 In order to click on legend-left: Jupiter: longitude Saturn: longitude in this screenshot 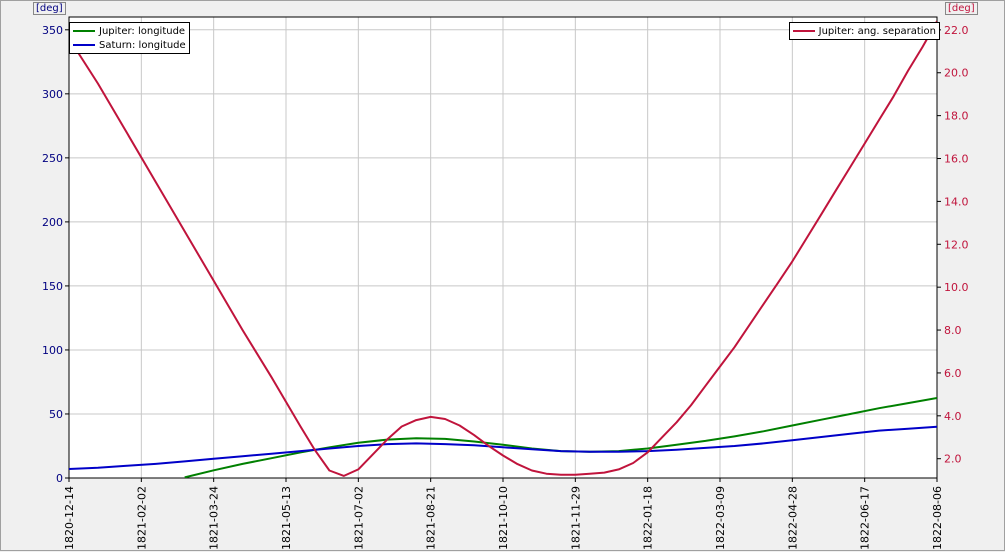, I will do `click(129, 38)`.